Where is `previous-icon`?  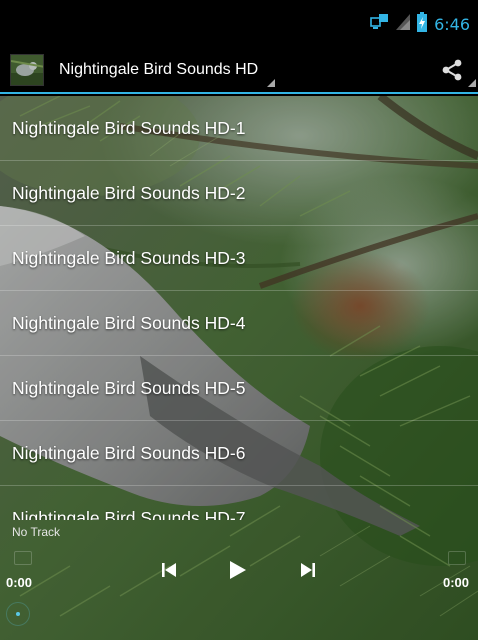 previous-icon is located at coordinates (169, 570).